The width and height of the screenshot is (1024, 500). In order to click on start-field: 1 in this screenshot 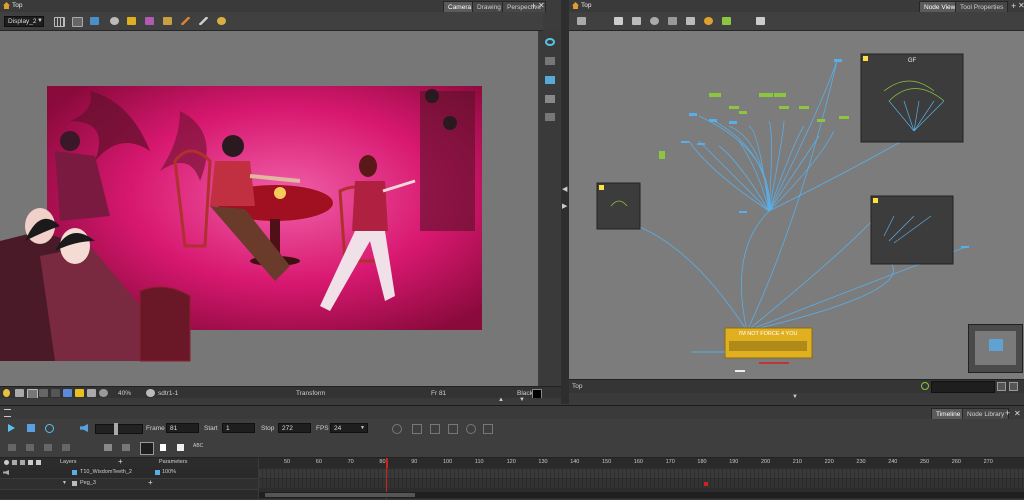, I will do `click(238, 428)`.